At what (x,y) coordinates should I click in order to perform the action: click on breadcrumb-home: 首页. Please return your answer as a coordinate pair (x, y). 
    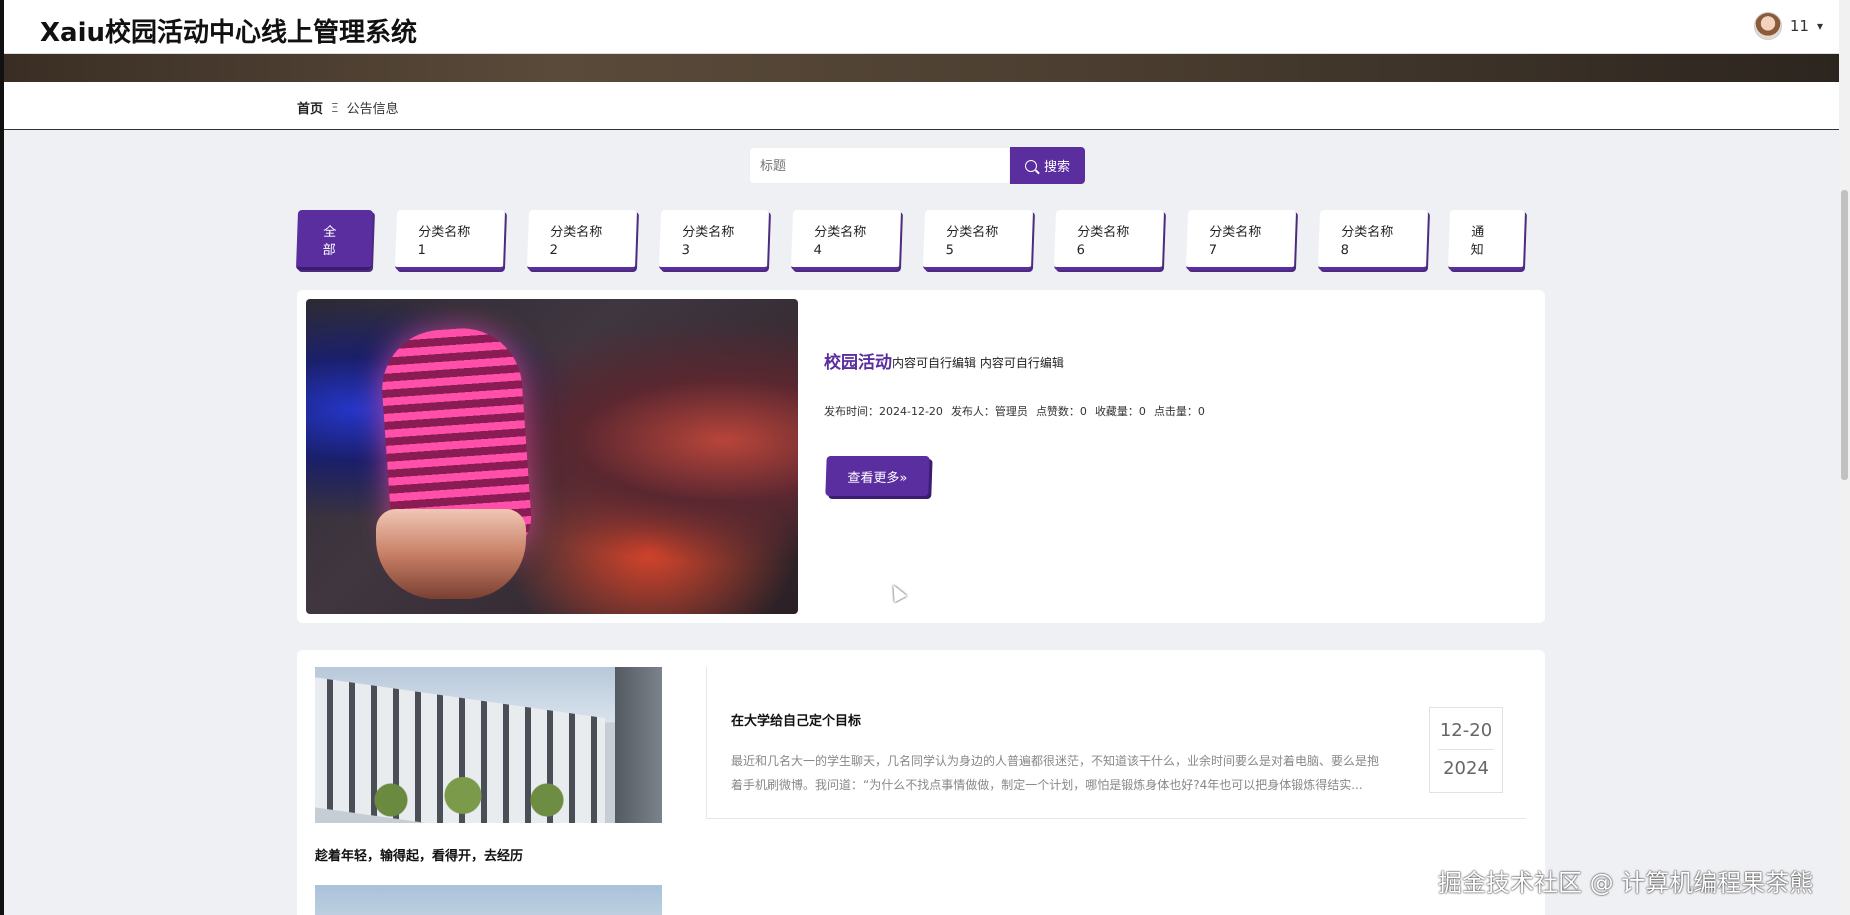
    Looking at the image, I should click on (310, 107).